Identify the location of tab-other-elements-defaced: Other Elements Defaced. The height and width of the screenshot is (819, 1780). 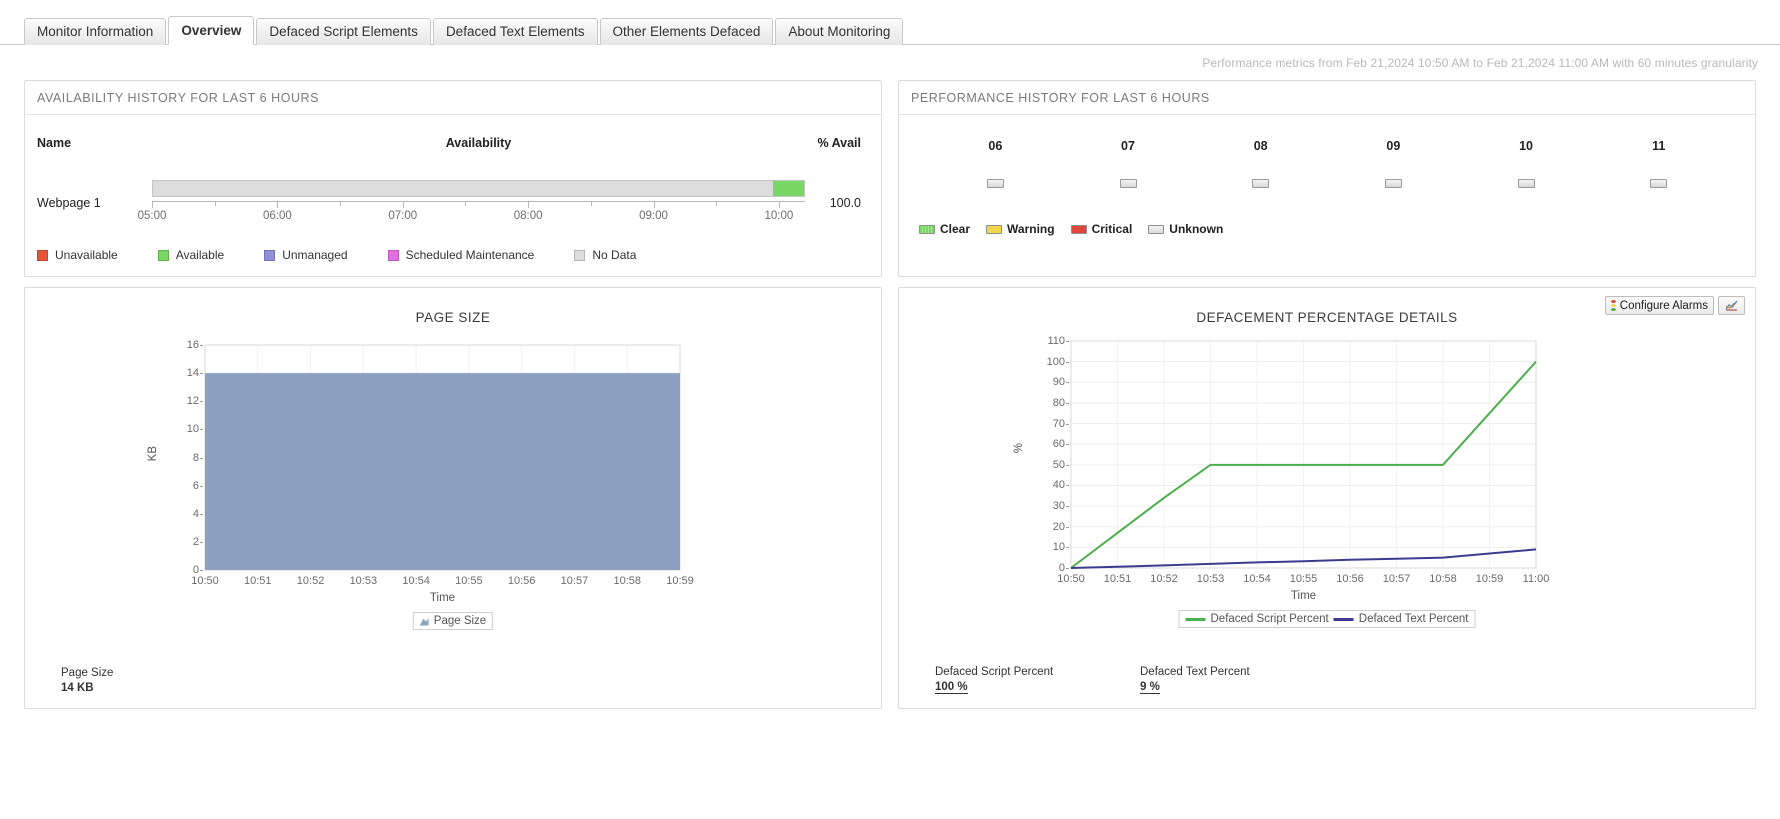
(686, 31).